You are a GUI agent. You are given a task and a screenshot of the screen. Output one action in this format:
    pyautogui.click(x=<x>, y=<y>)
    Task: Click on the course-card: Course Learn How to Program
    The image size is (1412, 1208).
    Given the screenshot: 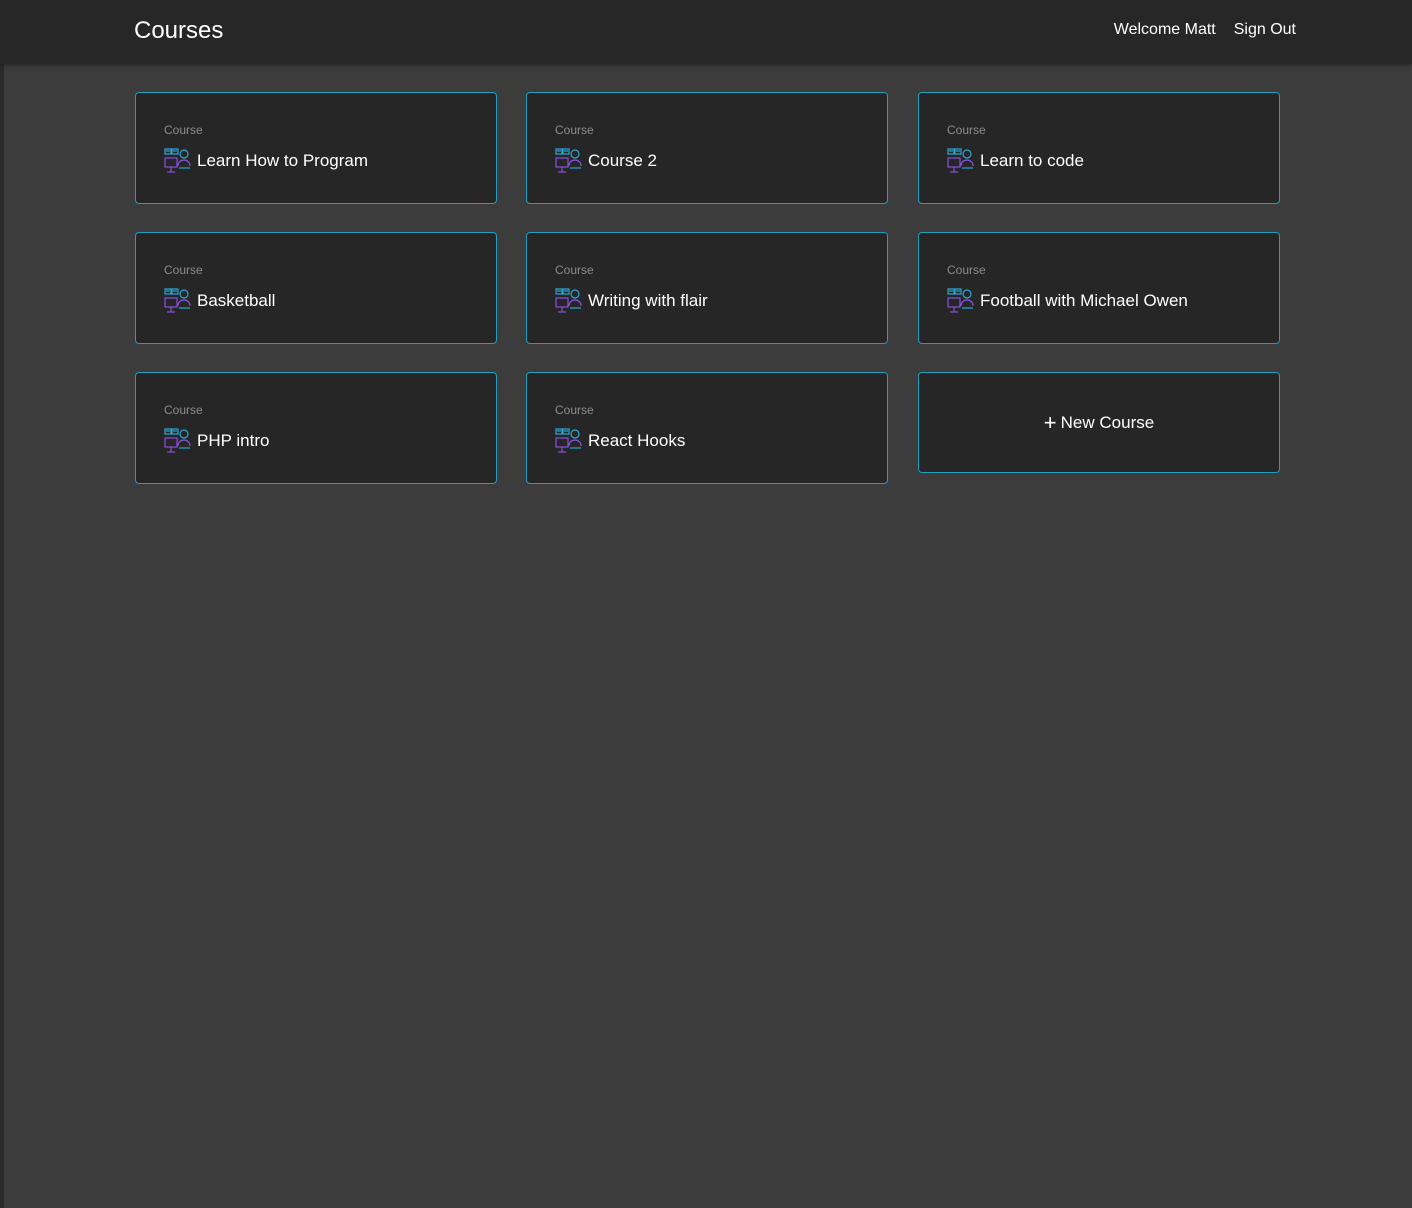 What is the action you would take?
    pyautogui.click(x=316, y=148)
    